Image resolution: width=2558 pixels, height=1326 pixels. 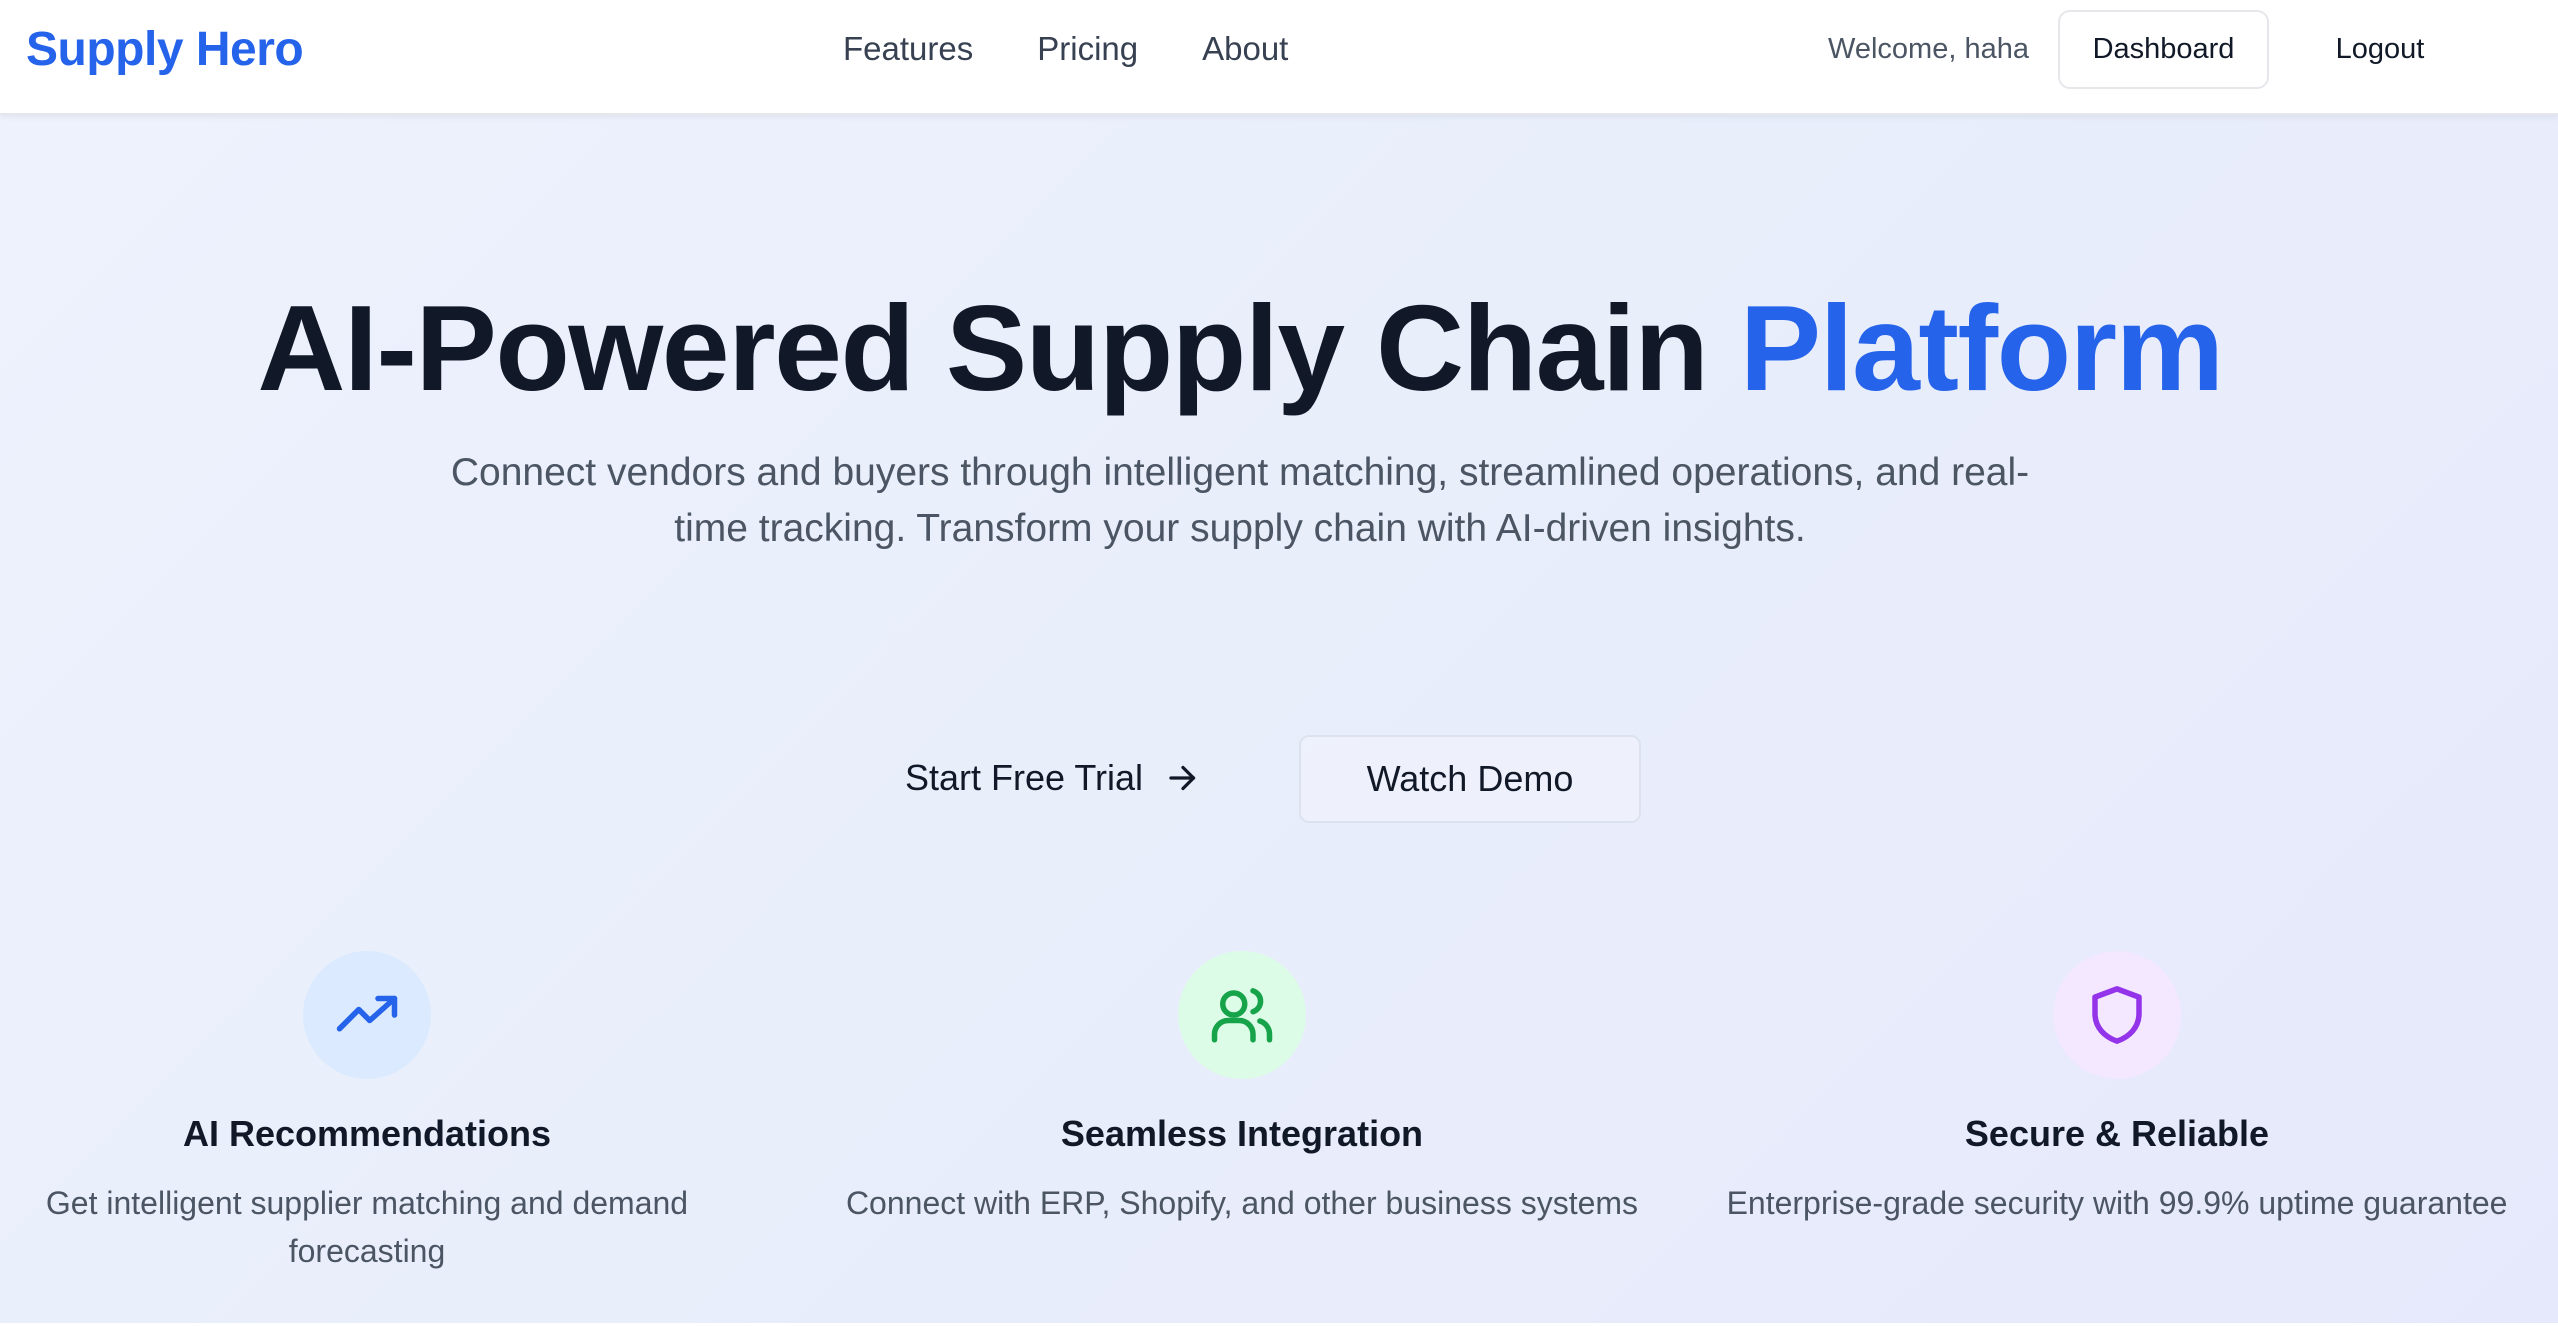 I want to click on nav-link-features: Features, so click(x=908, y=49).